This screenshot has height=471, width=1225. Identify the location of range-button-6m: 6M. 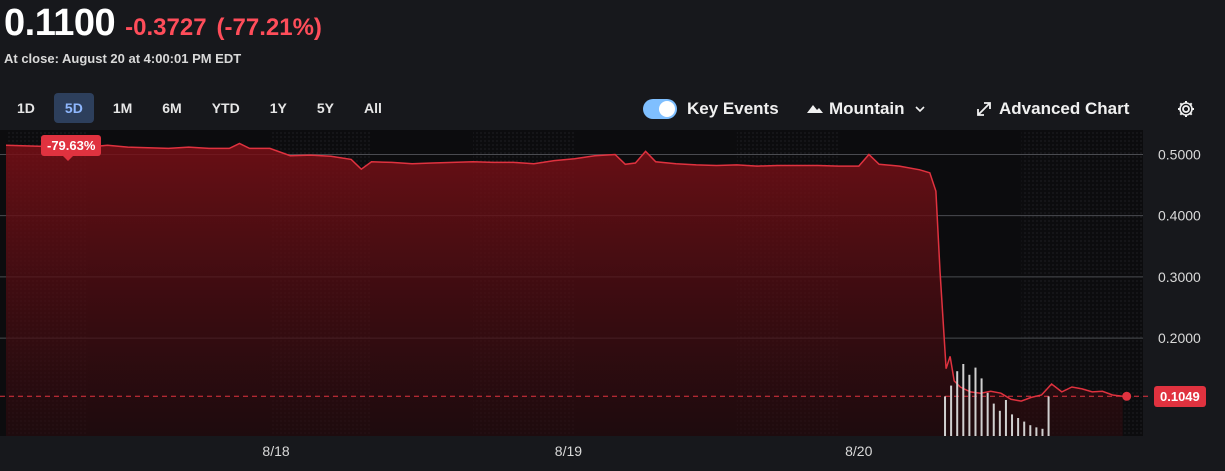
(171, 108).